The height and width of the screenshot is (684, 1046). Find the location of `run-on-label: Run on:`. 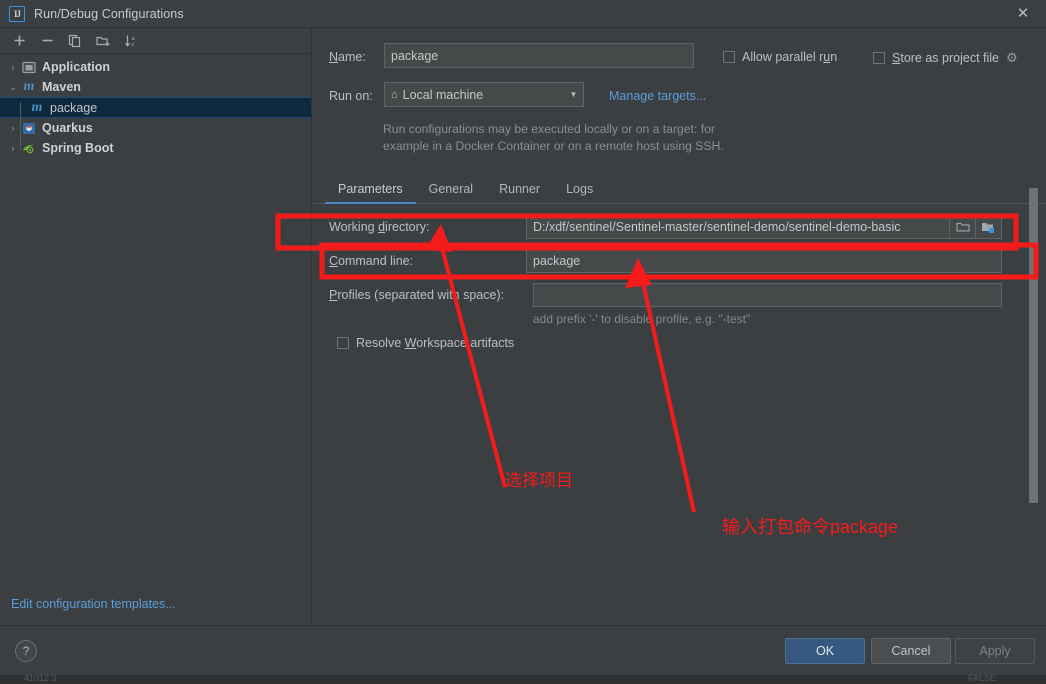

run-on-label: Run on: is located at coordinates (351, 96).